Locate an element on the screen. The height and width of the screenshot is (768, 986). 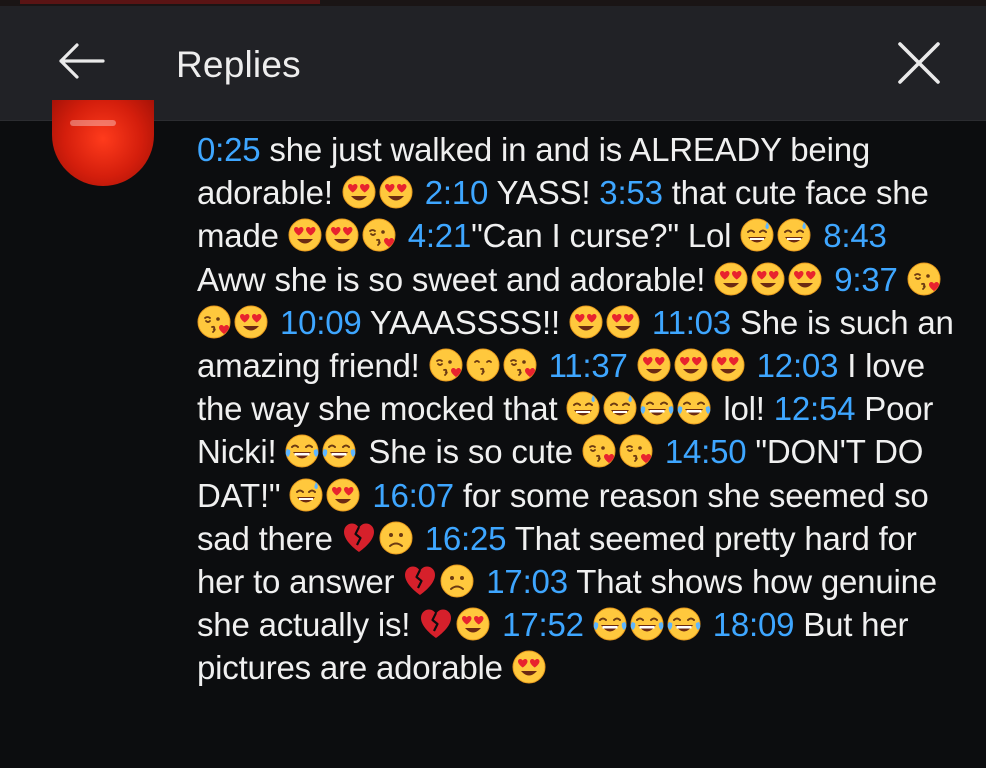
timestamp-link: 14:50 is located at coordinates (706, 451).